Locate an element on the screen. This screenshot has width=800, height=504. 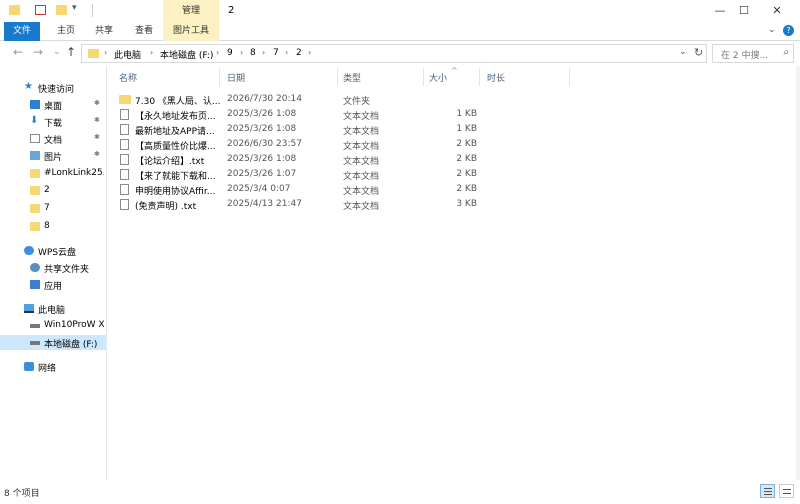
star-icon: ★ is located at coordinates (28, 86).